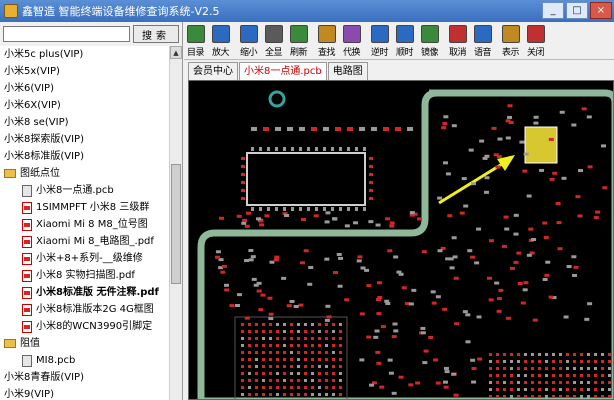 The height and width of the screenshot is (400, 614). Describe the element at coordinates (85, 139) in the screenshot. I see `tree-item: 小米8探索版(VIP)` at that location.